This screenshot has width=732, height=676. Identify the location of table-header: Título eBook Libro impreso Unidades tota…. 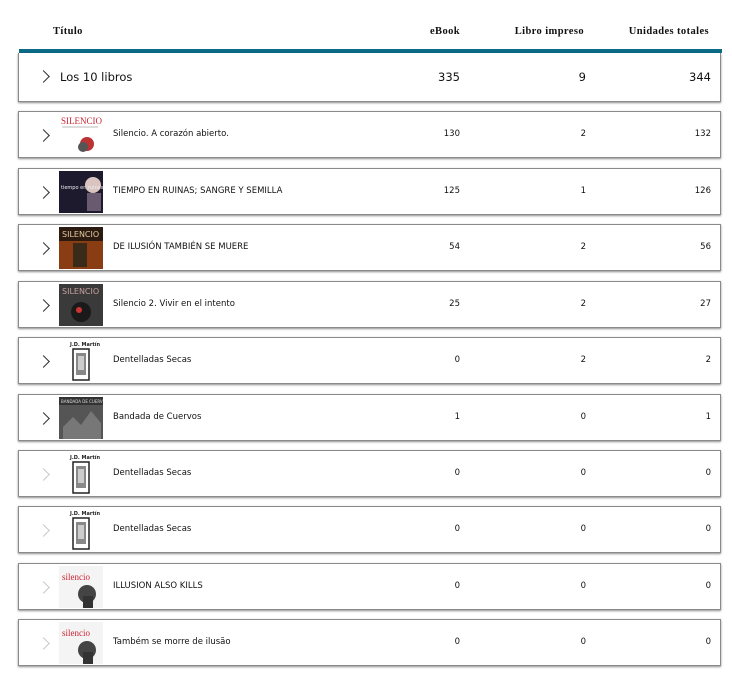
(366, 32).